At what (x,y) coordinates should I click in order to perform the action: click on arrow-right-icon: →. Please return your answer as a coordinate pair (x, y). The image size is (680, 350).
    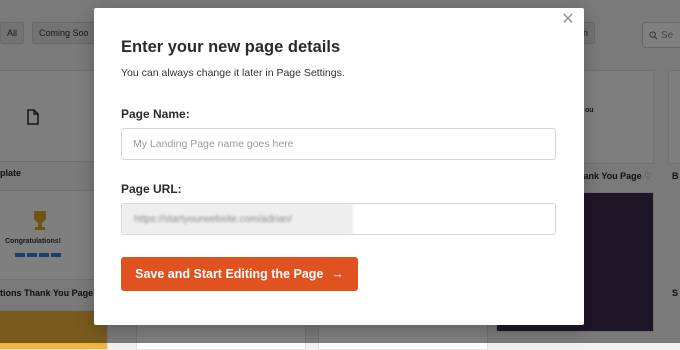
    Looking at the image, I should click on (337, 274).